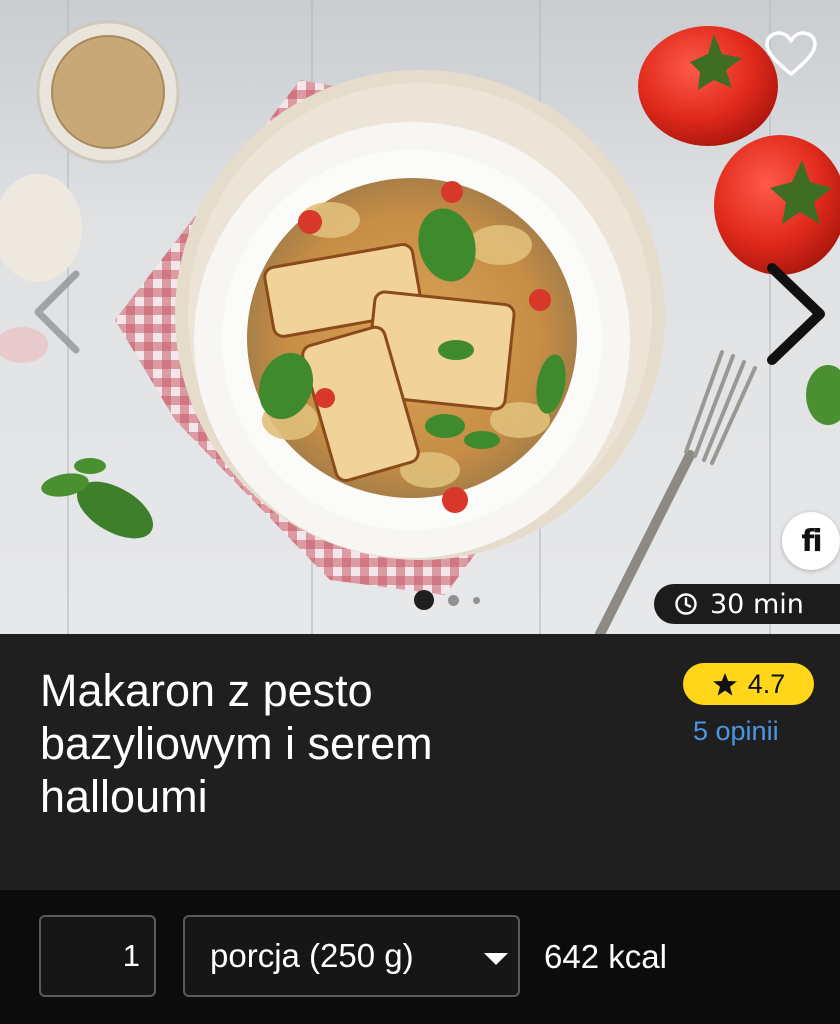 The image size is (840, 1024). I want to click on rating-badge: 4.7, so click(748, 684).